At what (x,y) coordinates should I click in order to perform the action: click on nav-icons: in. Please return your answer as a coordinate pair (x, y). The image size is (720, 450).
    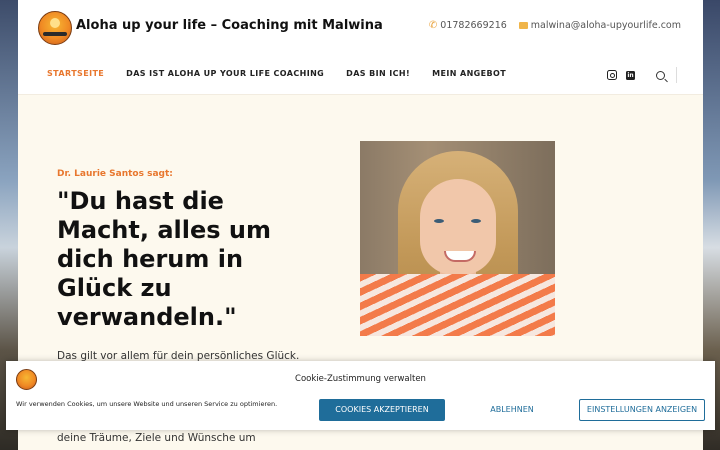
    Looking at the image, I should click on (642, 75).